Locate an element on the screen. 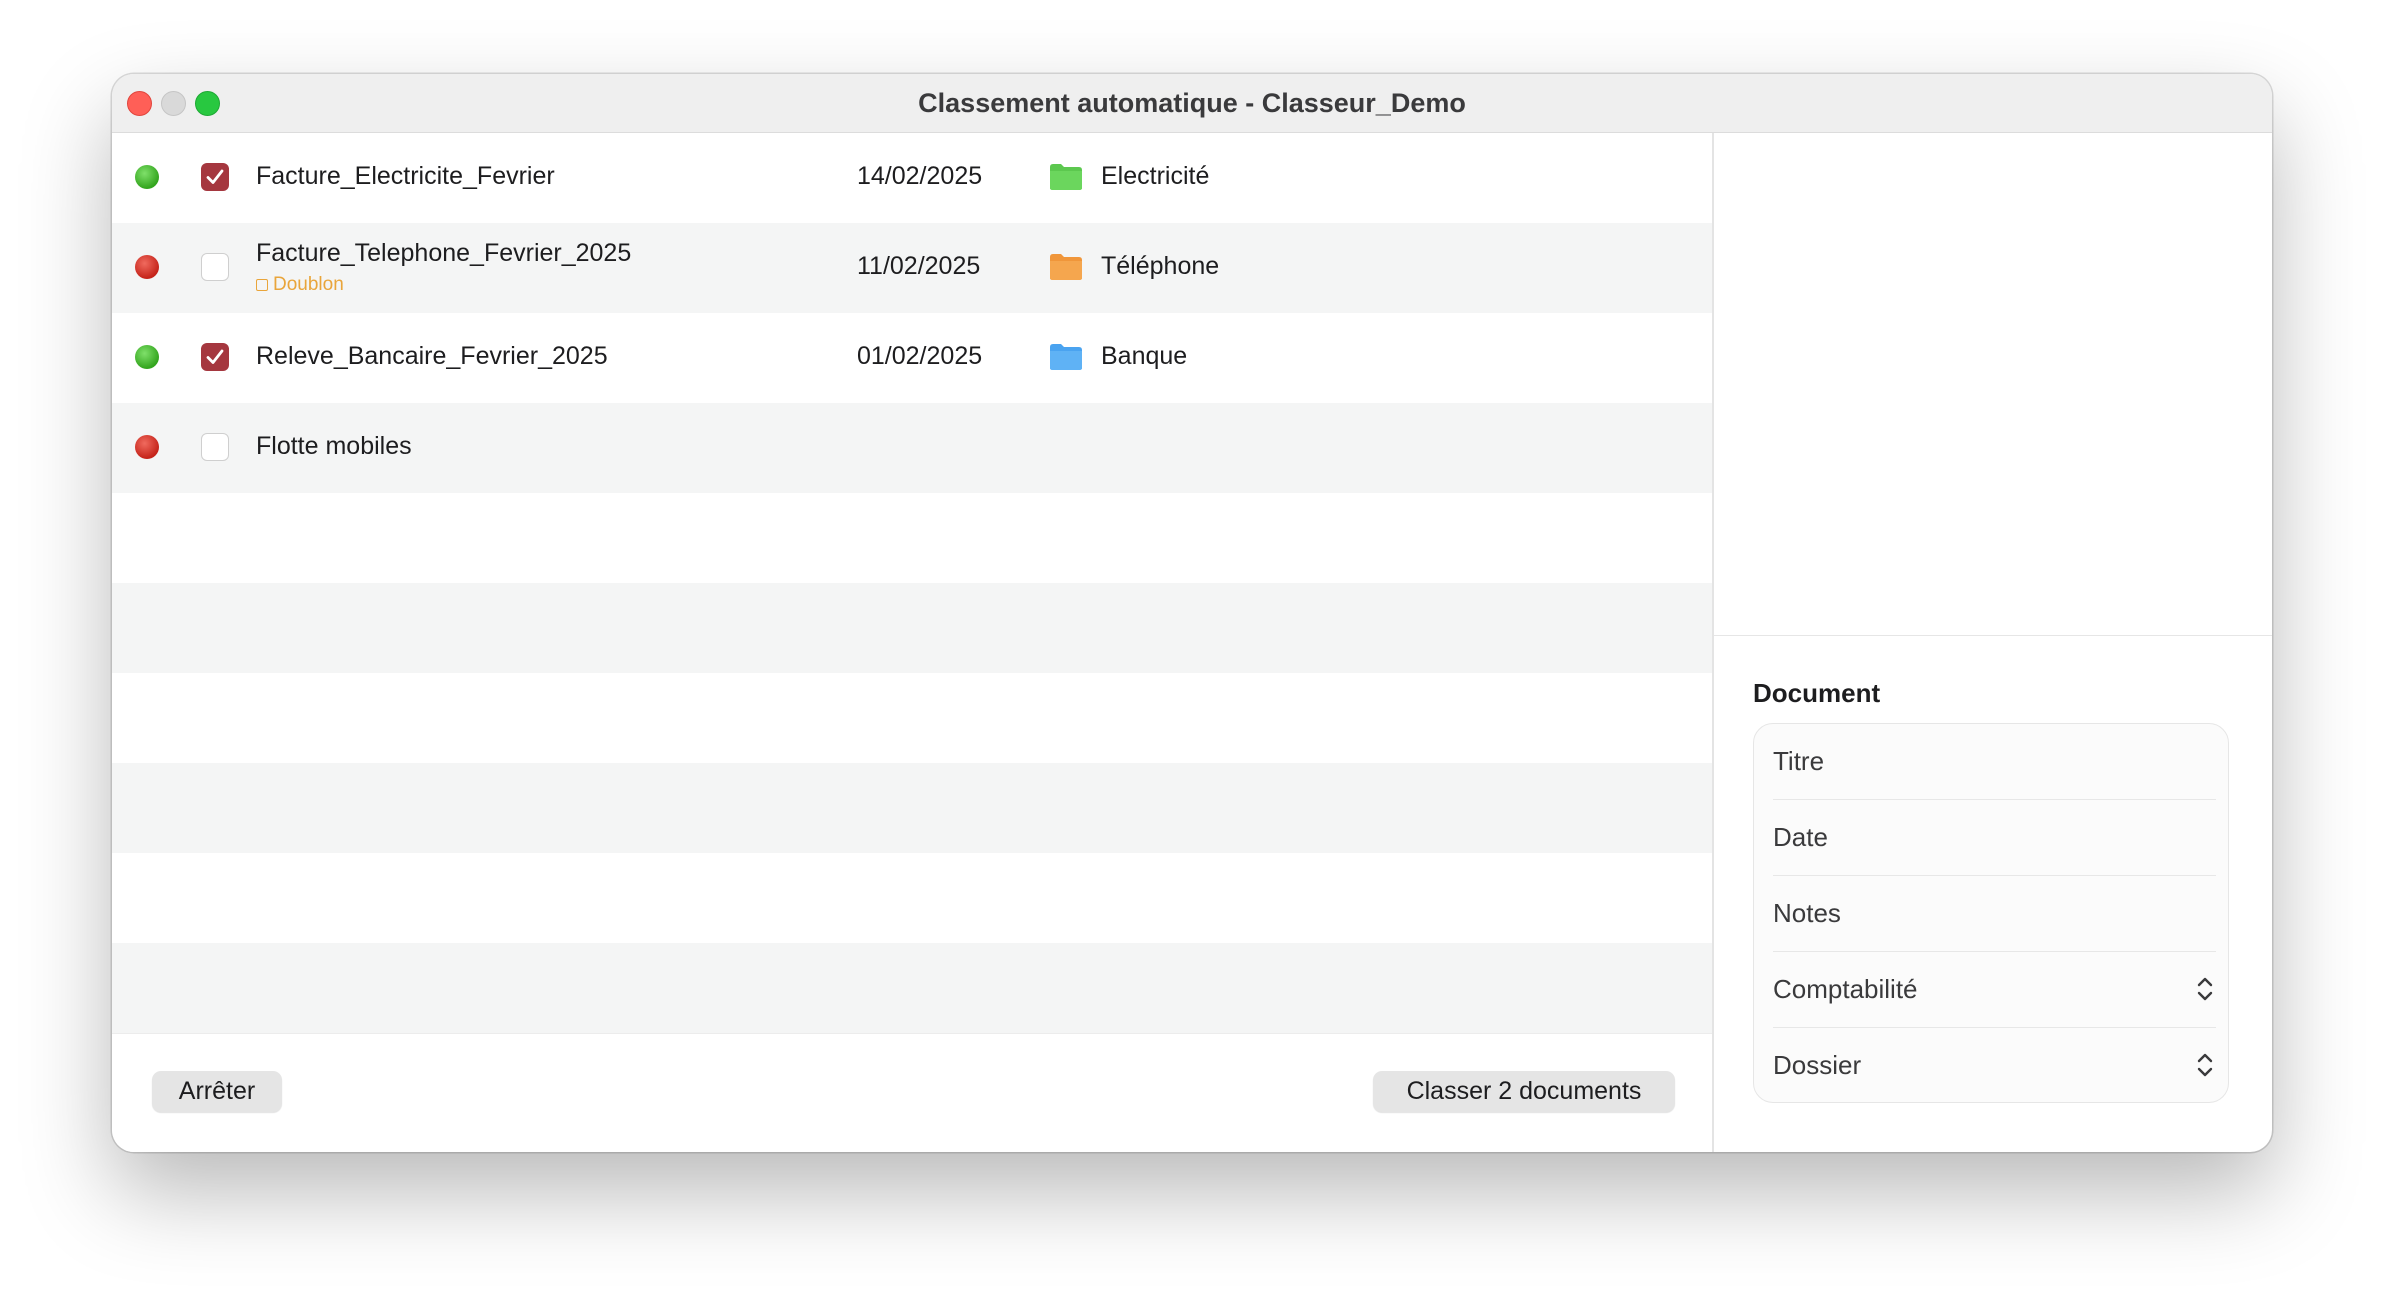  table-row: Flotte mobiles is located at coordinates (912, 448).